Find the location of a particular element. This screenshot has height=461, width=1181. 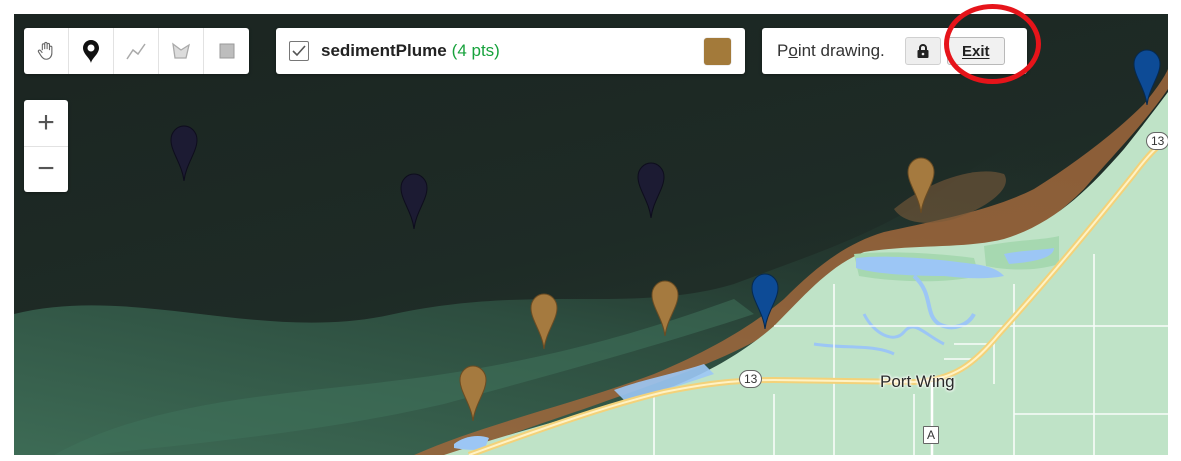

checkmark-icon is located at coordinates (299, 51).